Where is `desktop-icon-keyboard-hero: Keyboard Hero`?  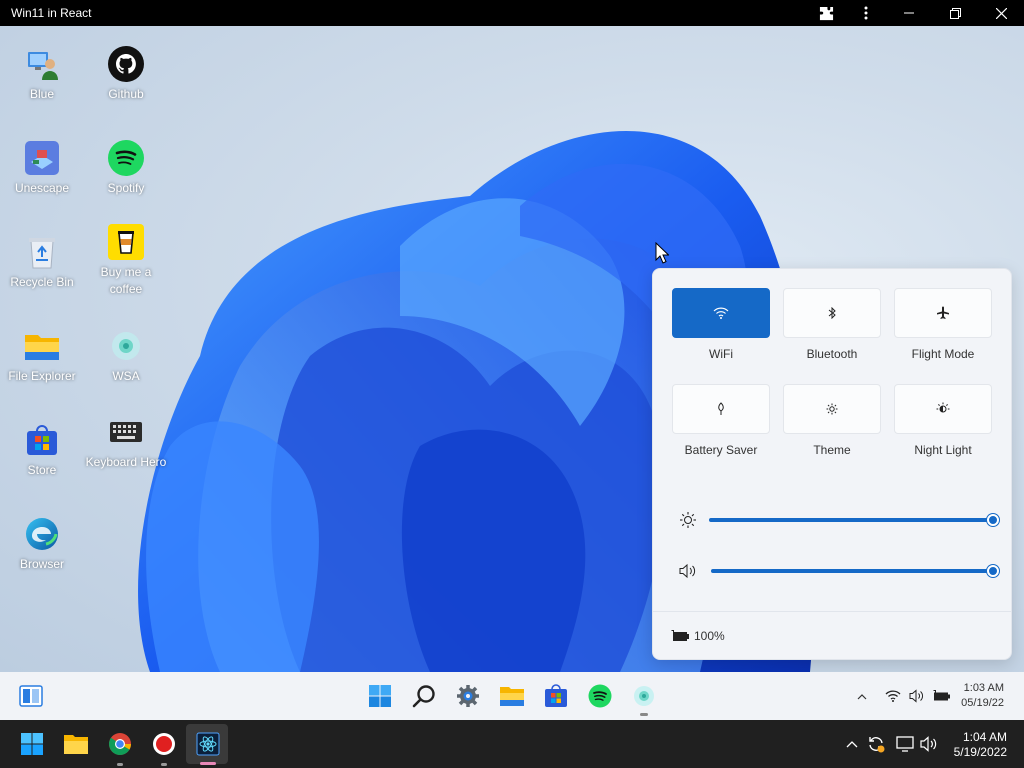
desktop-icon-keyboard-hero: Keyboard Hero is located at coordinates (126, 442).